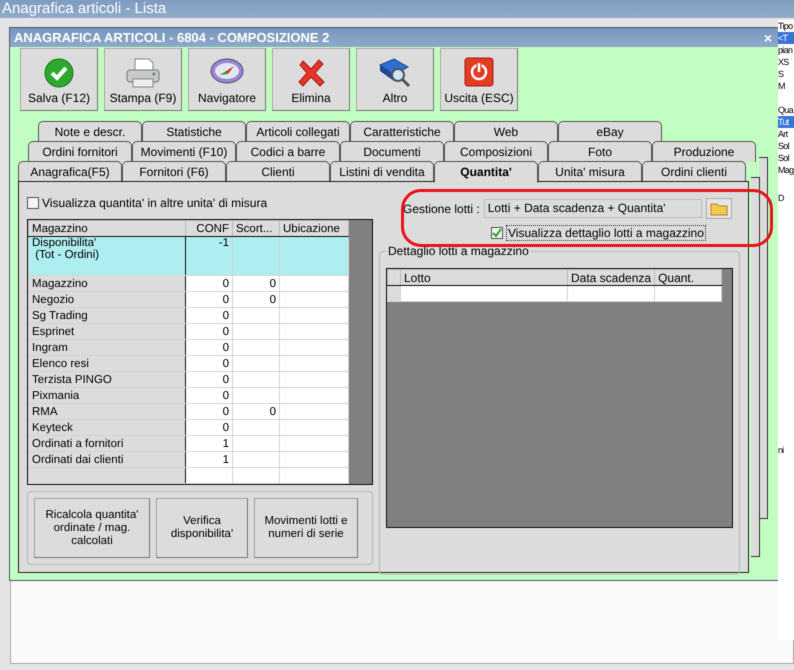 This screenshot has height=670, width=794. I want to click on tab: Produzione, so click(704, 151).